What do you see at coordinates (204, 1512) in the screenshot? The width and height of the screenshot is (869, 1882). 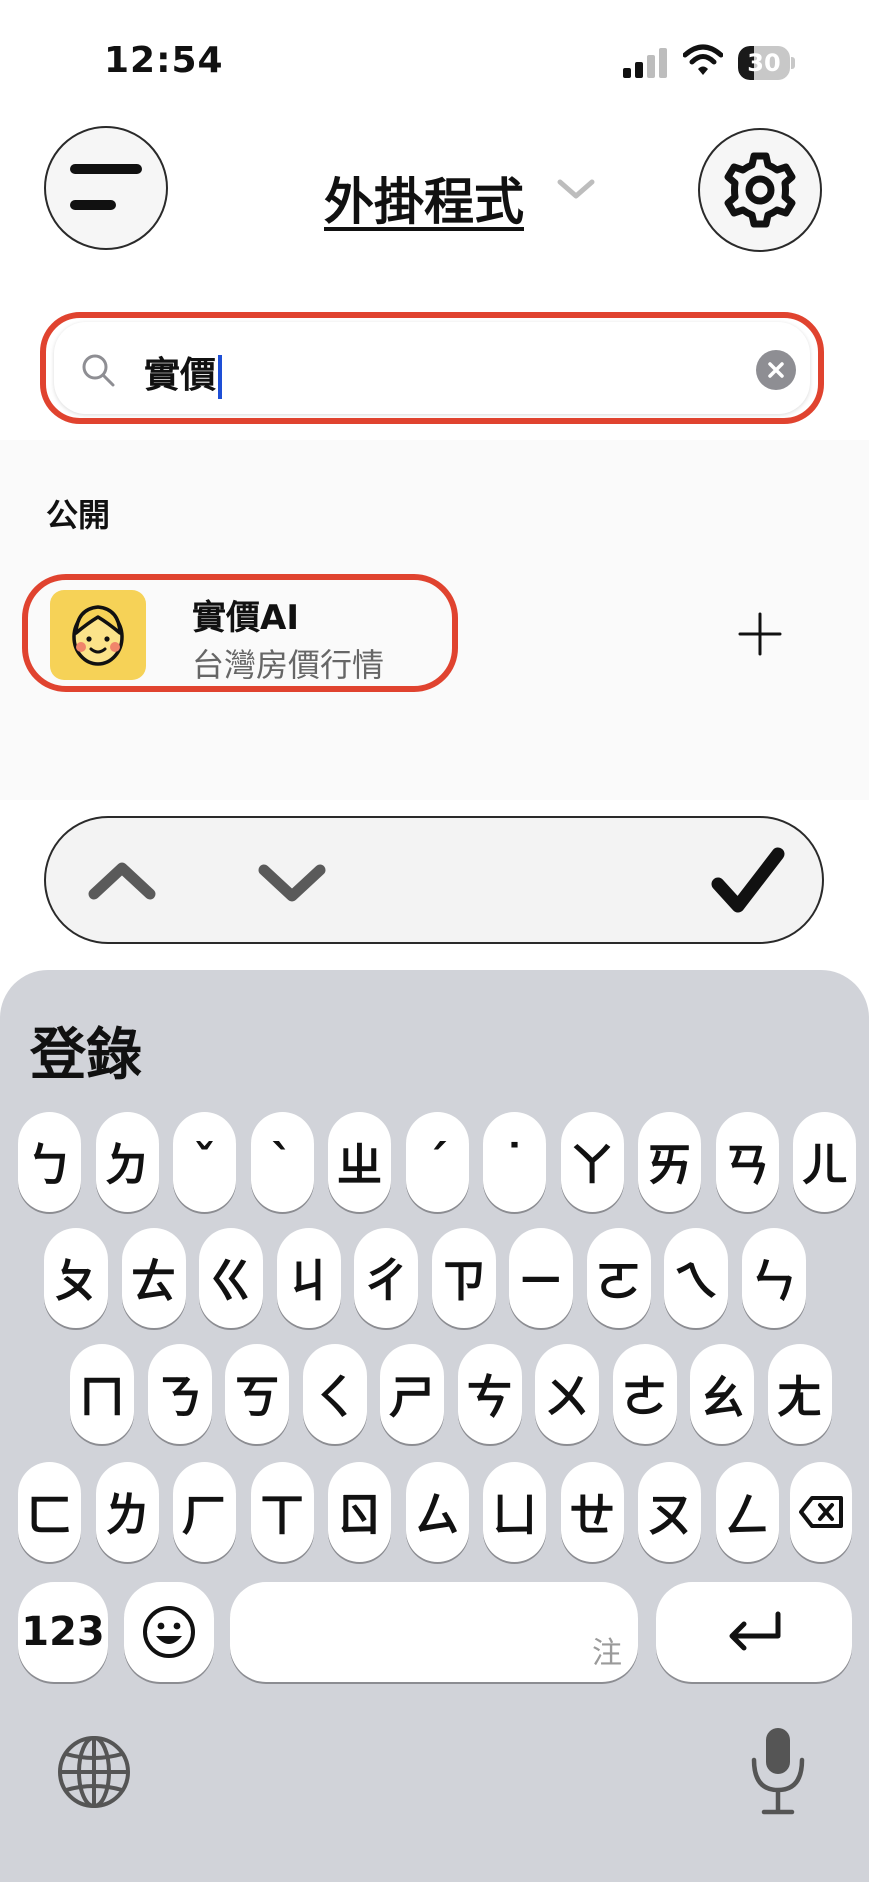 I see `key-3-2: ㄏ` at bounding box center [204, 1512].